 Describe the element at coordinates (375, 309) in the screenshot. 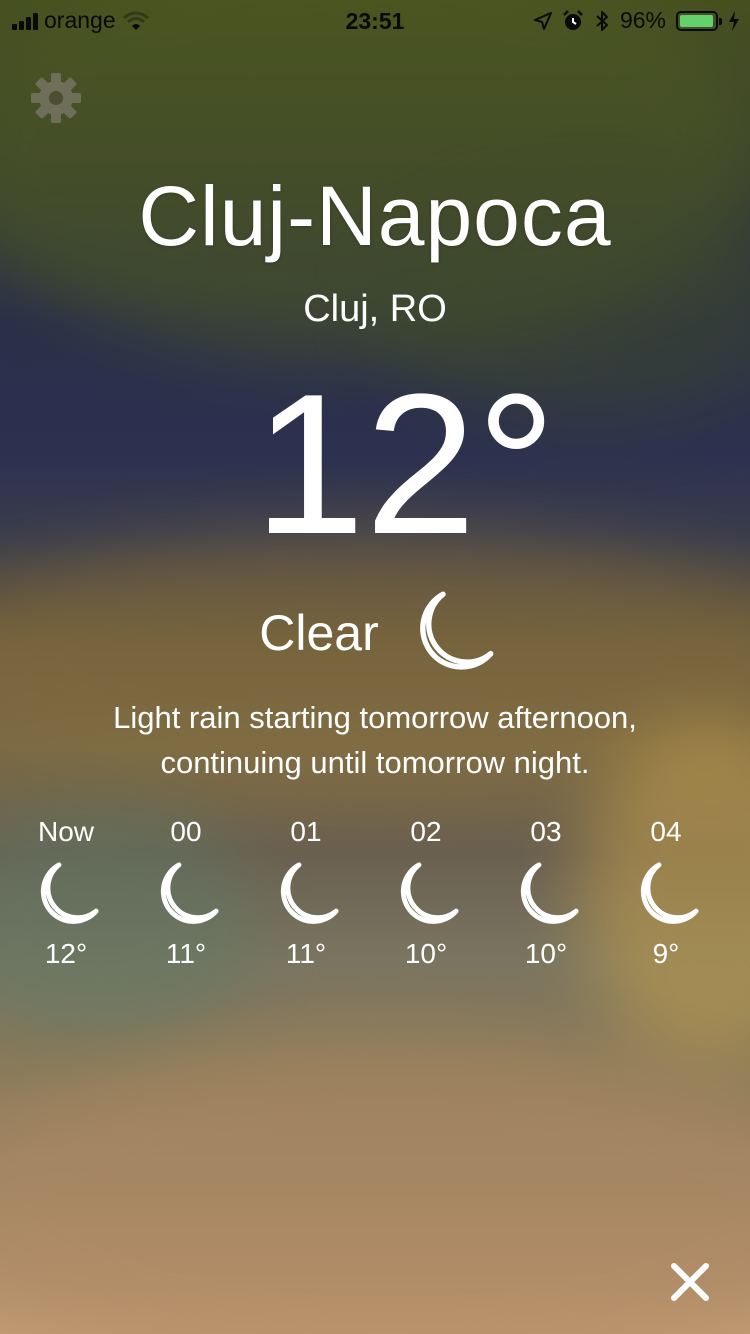

I see `region-name: Cluj, RO` at that location.